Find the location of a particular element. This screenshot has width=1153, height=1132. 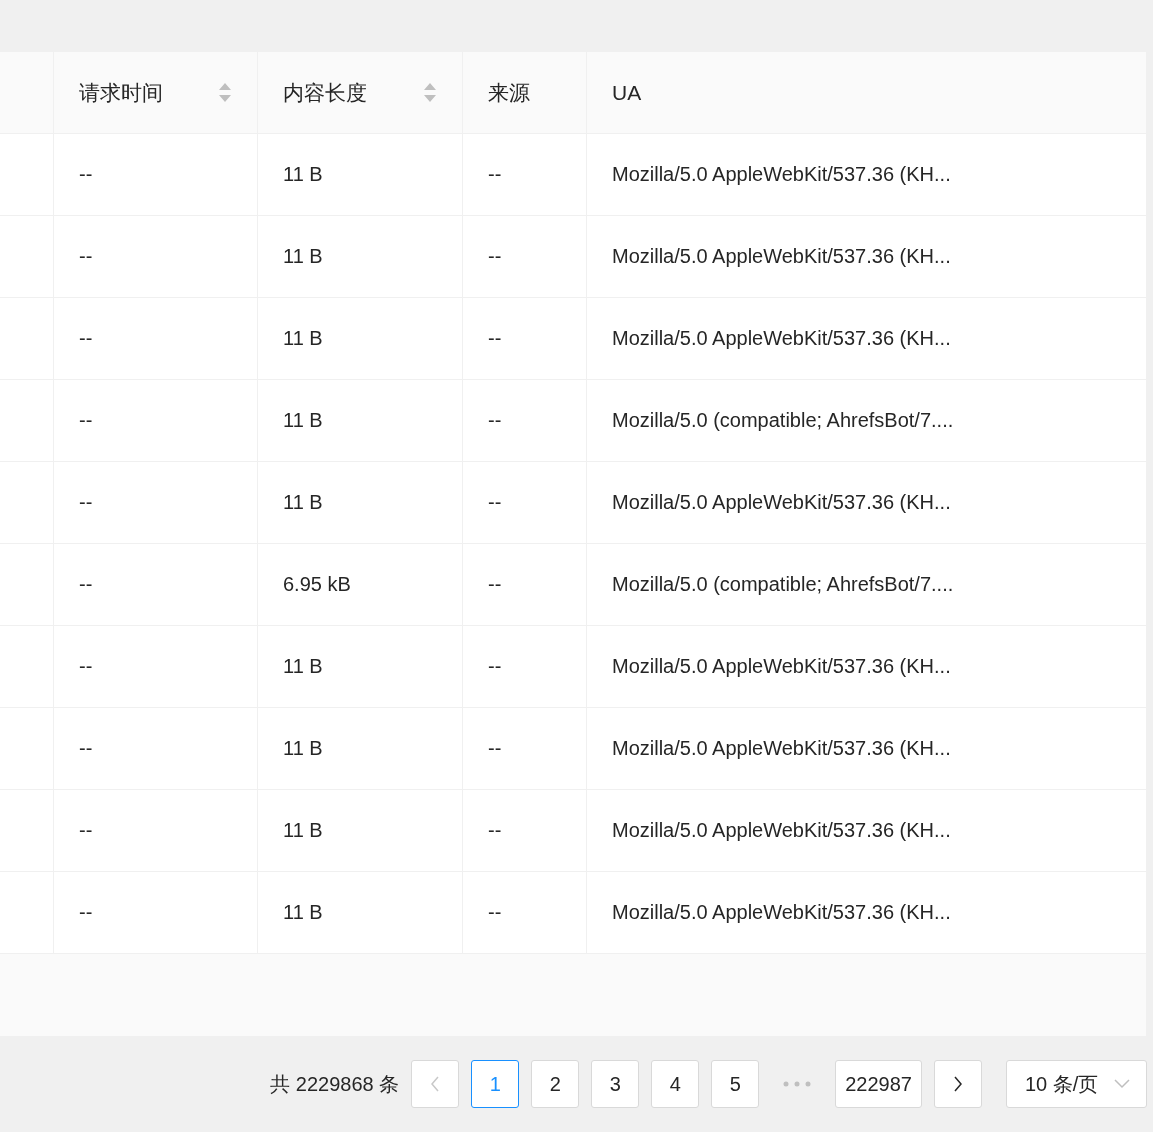

ellipsis-icon is located at coordinates (797, 1084).